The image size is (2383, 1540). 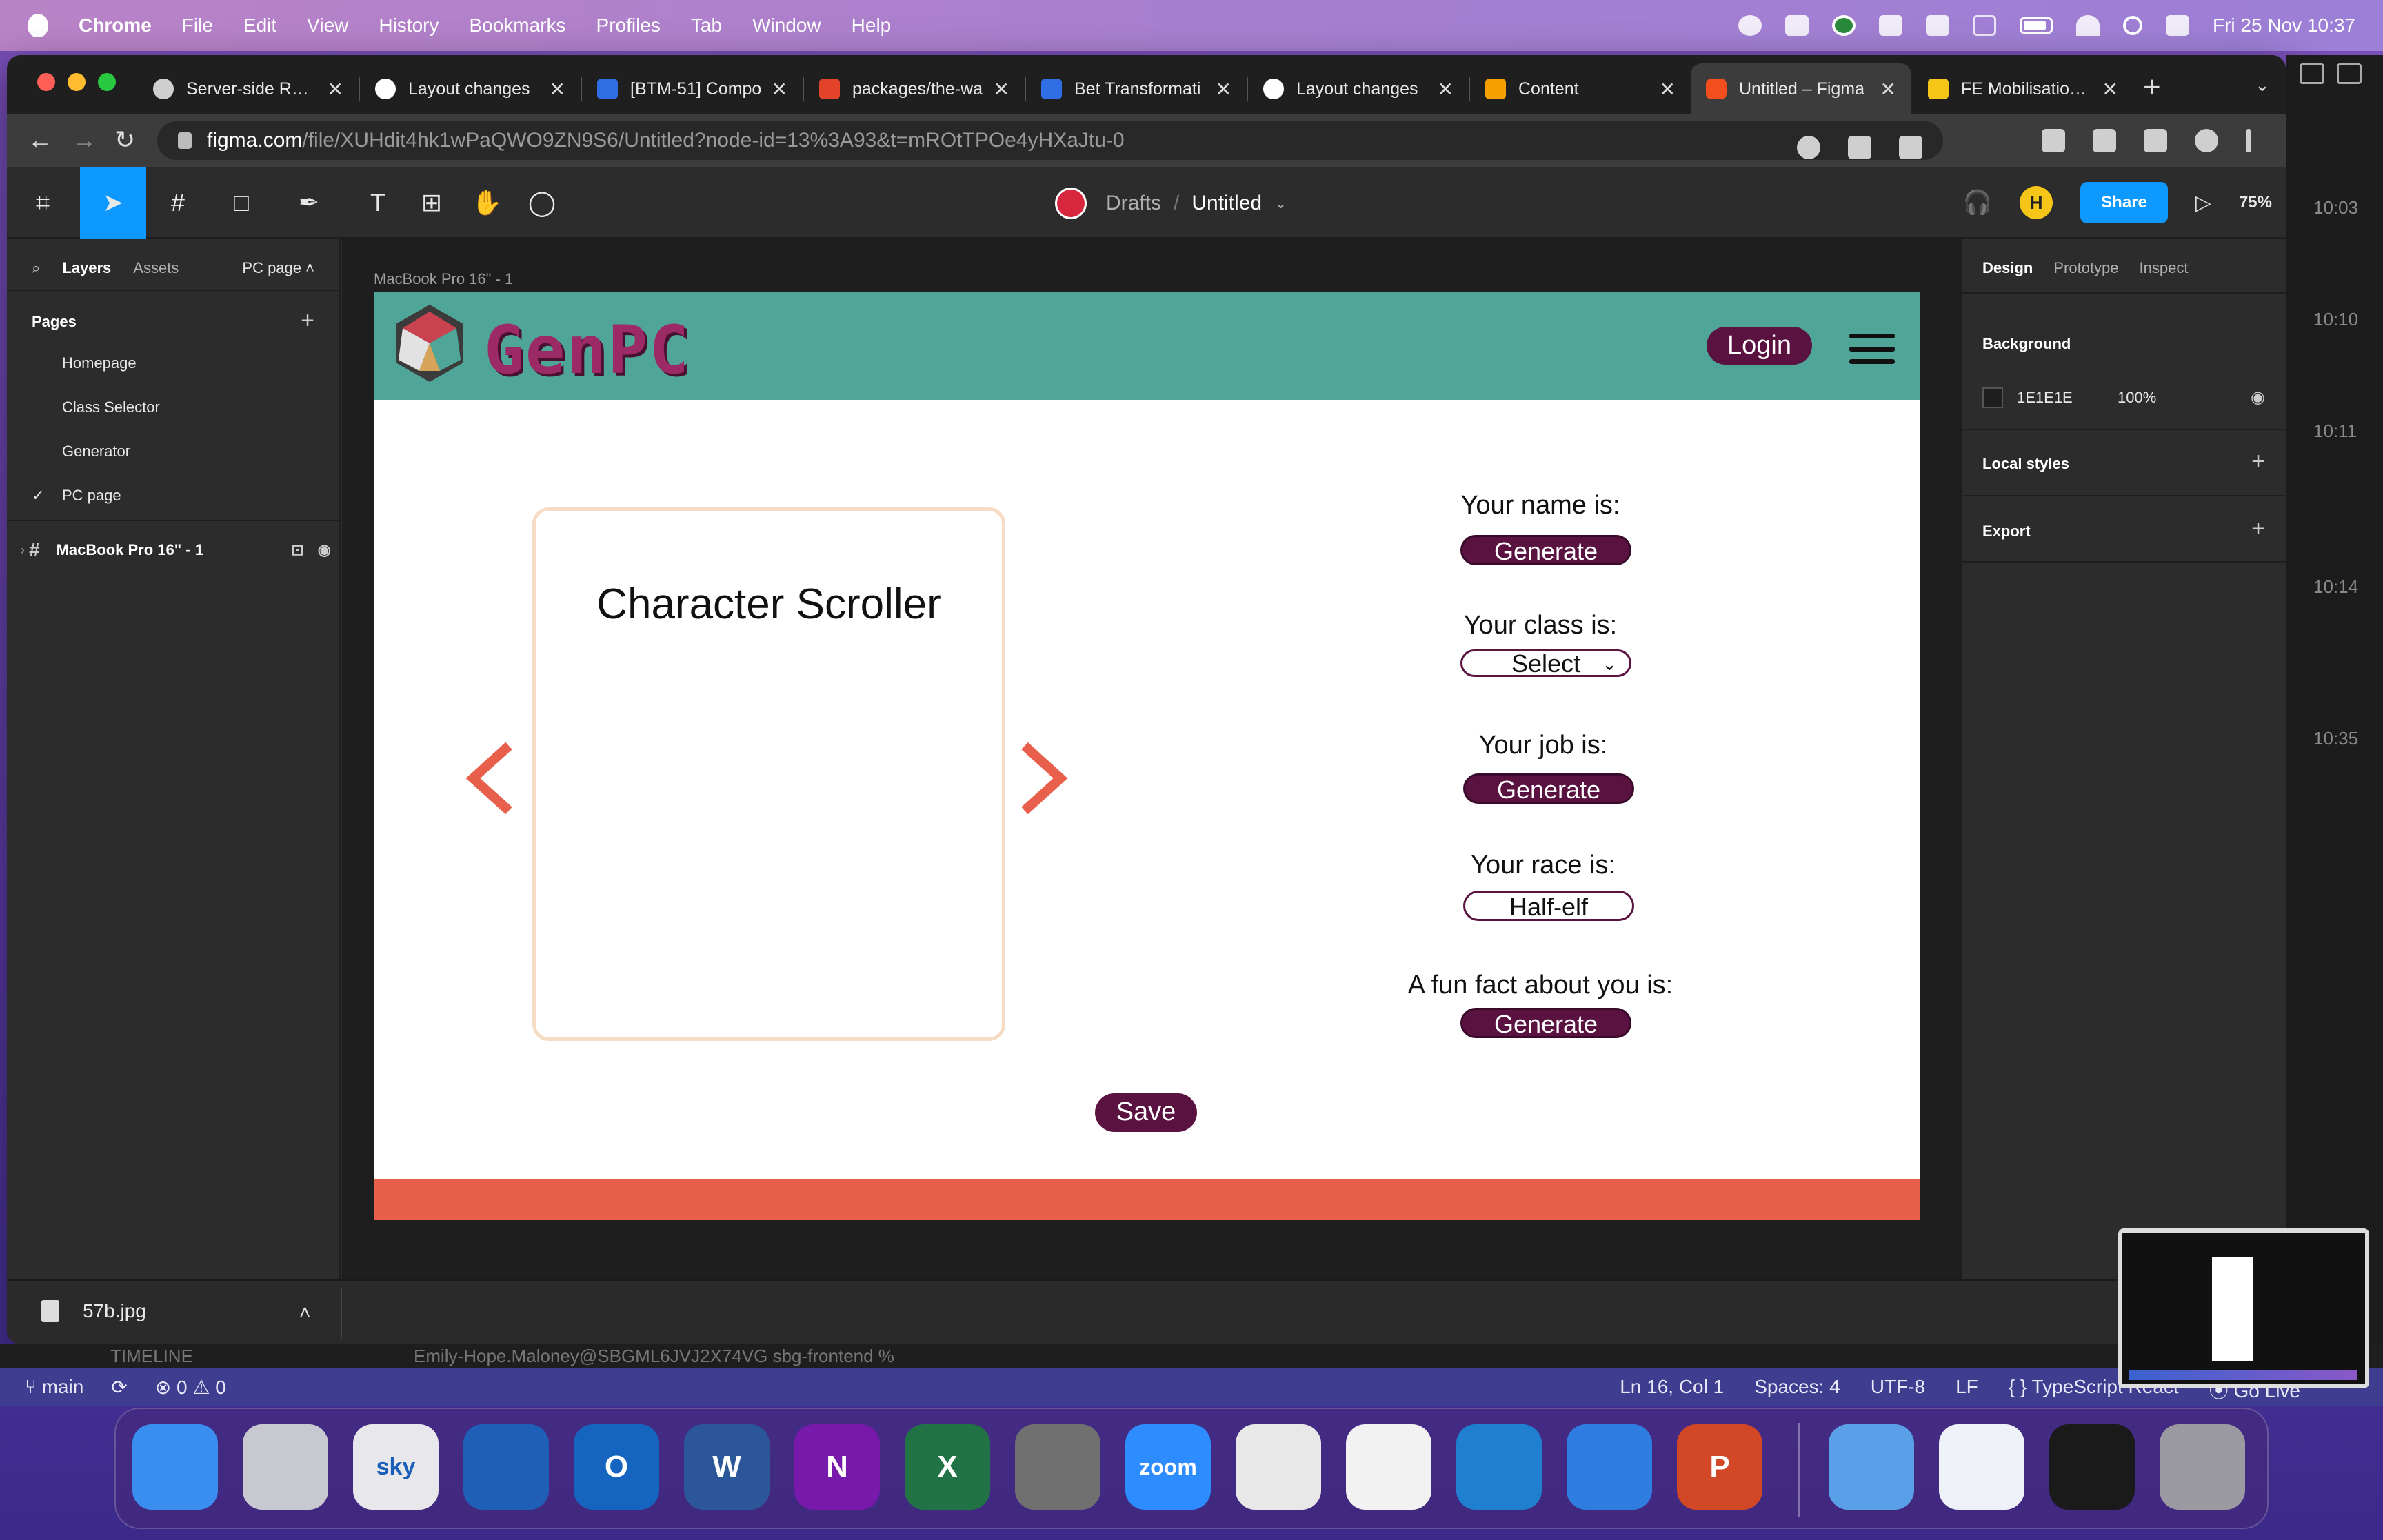 I want to click on control-center-icon, so click(x=2177, y=26).